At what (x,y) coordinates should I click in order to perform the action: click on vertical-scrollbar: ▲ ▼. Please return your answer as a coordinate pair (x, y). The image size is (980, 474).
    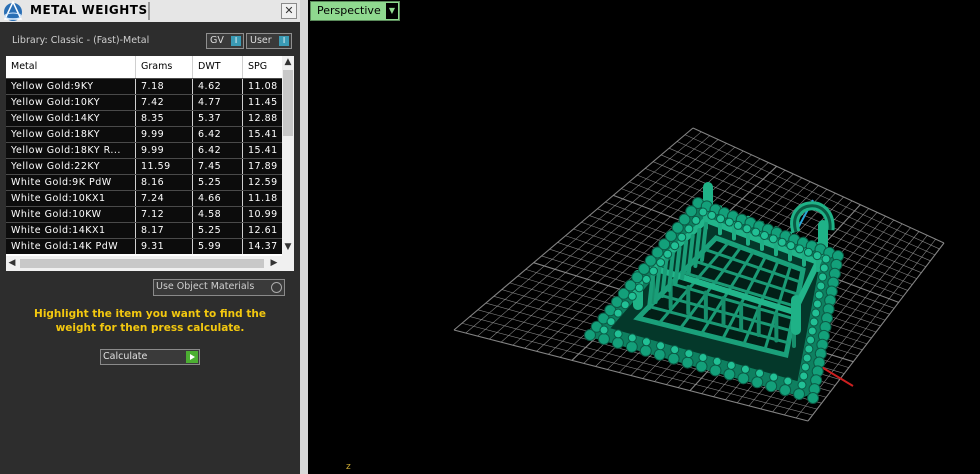
    Looking at the image, I should click on (288, 156).